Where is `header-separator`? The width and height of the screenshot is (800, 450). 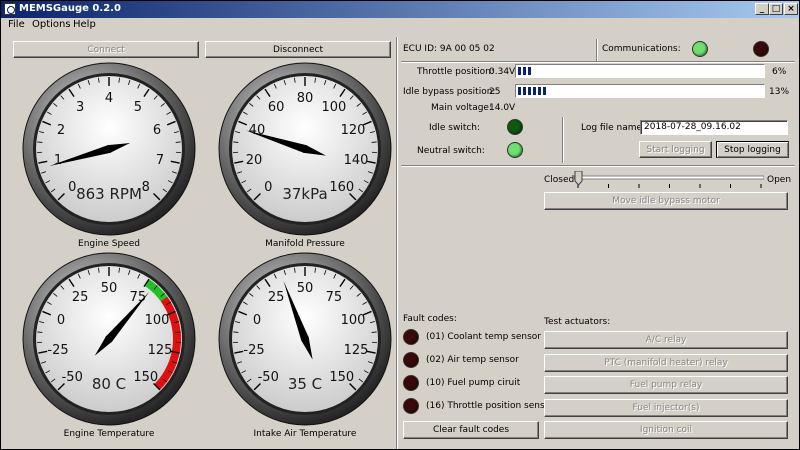
header-separator is located at coordinates (598, 62).